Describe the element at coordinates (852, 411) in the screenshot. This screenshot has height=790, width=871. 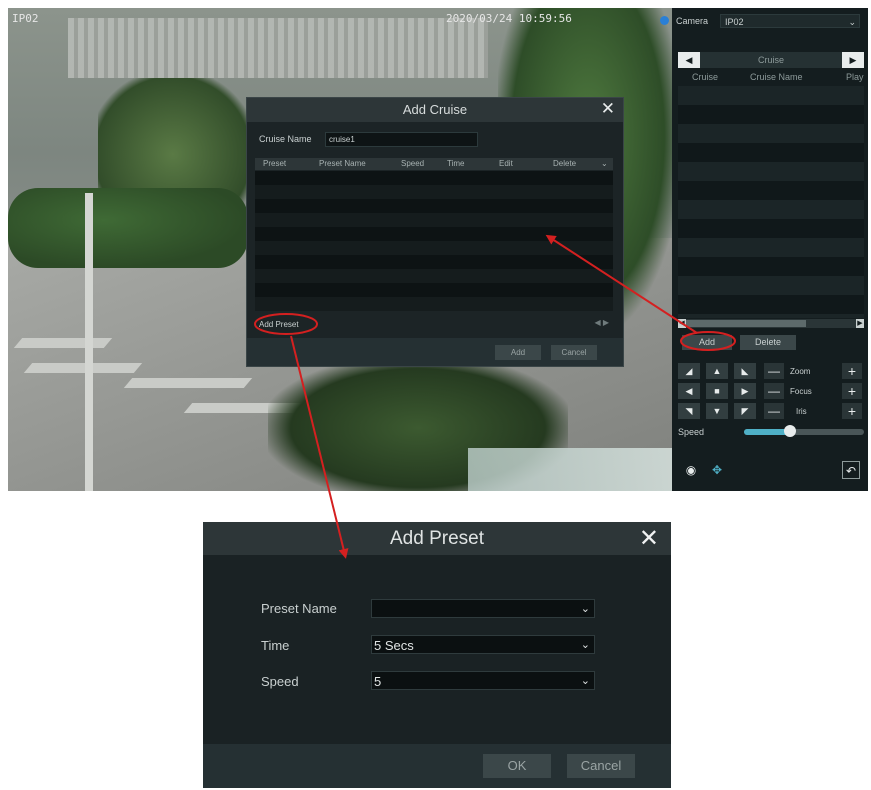
I see `iris-open-icon: +` at that location.